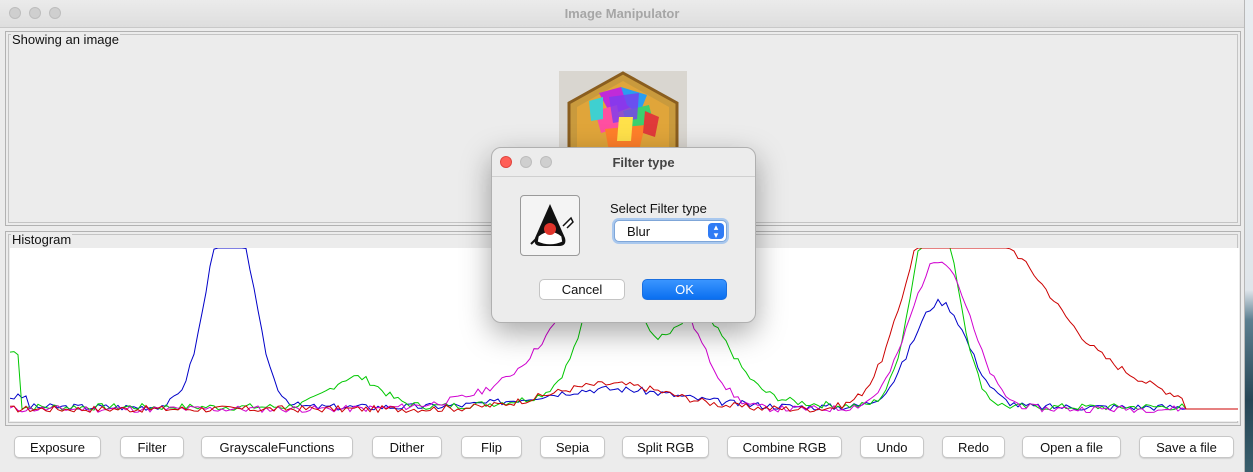 The width and height of the screenshot is (1253, 472). What do you see at coordinates (1071, 447) in the screenshot?
I see `open-file-button: Open a file` at bounding box center [1071, 447].